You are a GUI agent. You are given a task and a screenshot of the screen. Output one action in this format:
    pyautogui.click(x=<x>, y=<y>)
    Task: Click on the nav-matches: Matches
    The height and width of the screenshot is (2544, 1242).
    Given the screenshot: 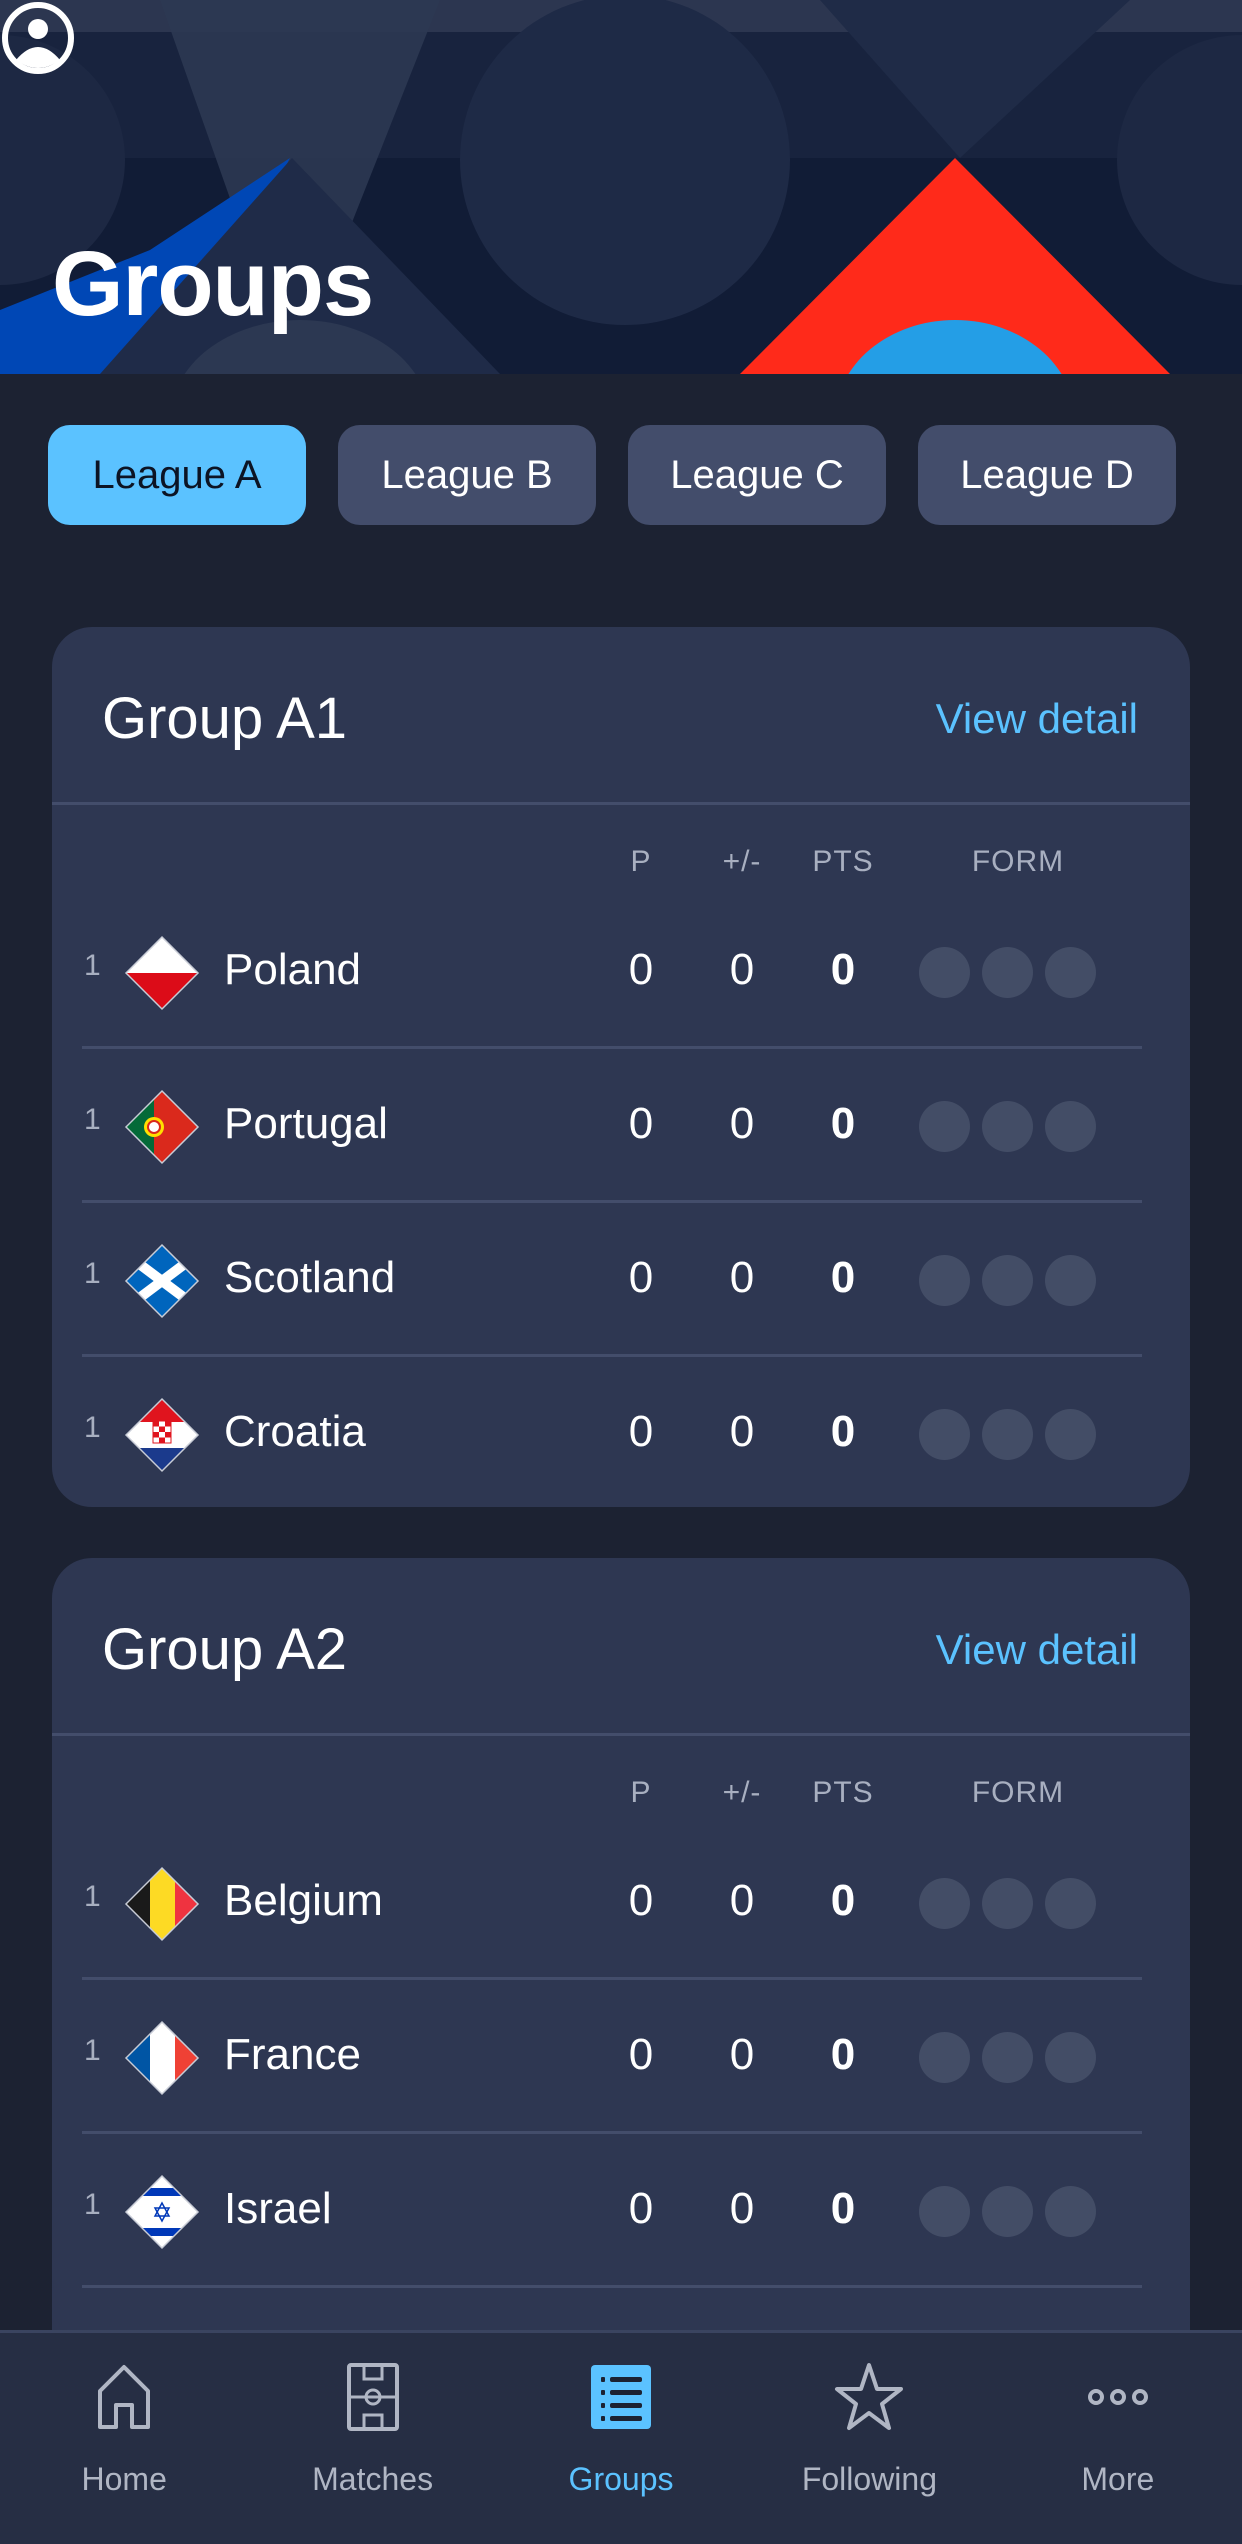 What is the action you would take?
    pyautogui.click(x=372, y=2438)
    